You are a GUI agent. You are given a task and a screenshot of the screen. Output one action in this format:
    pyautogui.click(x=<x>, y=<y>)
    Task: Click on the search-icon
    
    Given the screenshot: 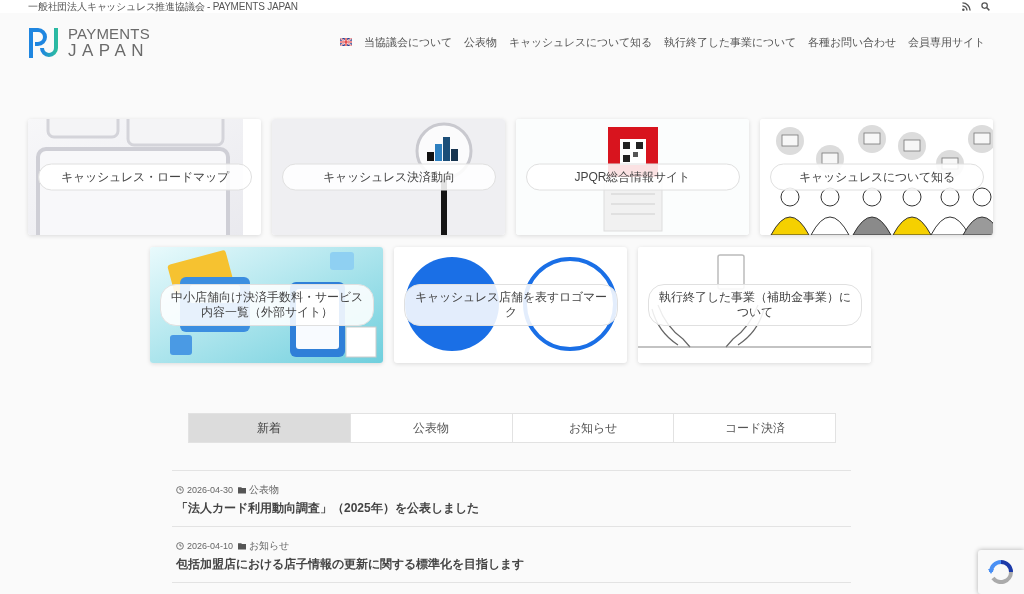 What is the action you would take?
    pyautogui.click(x=985, y=6)
    